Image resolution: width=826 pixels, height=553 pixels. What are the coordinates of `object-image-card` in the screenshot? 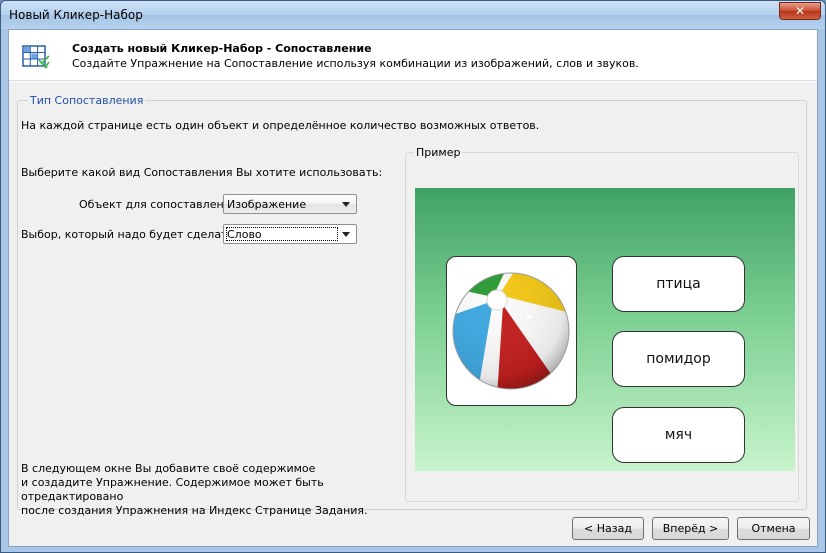 It's located at (511, 331).